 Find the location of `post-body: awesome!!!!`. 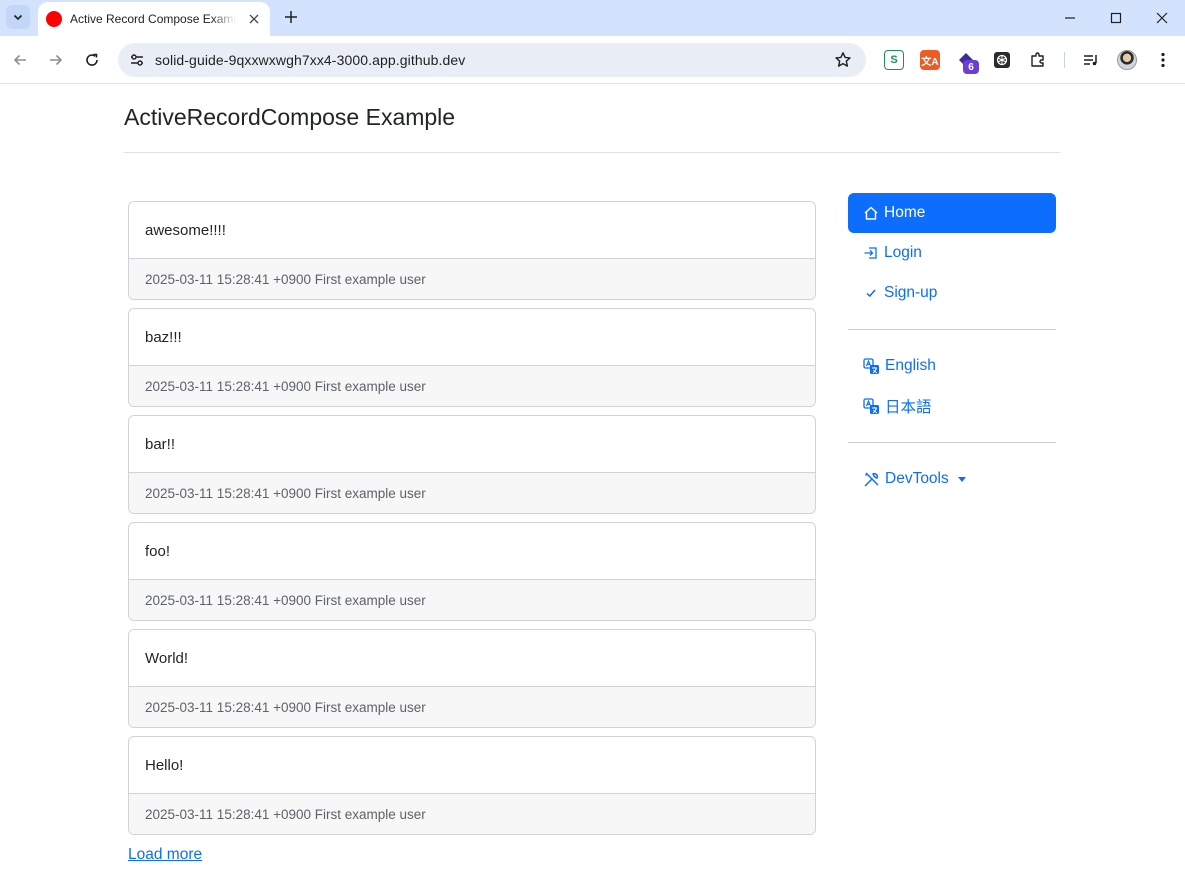

post-body: awesome!!!! is located at coordinates (472, 230).